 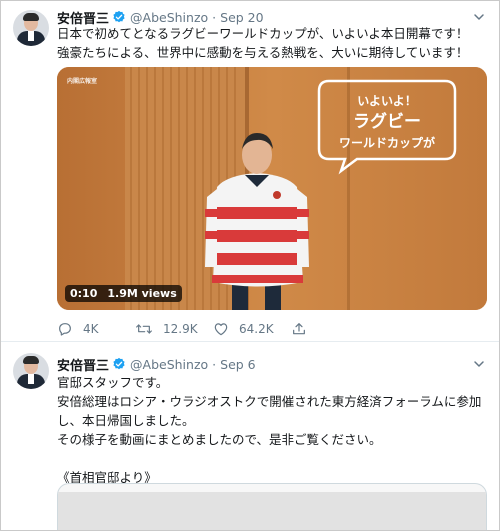 What do you see at coordinates (83, 364) in the screenshot?
I see `author-name: 安倍晋三` at bounding box center [83, 364].